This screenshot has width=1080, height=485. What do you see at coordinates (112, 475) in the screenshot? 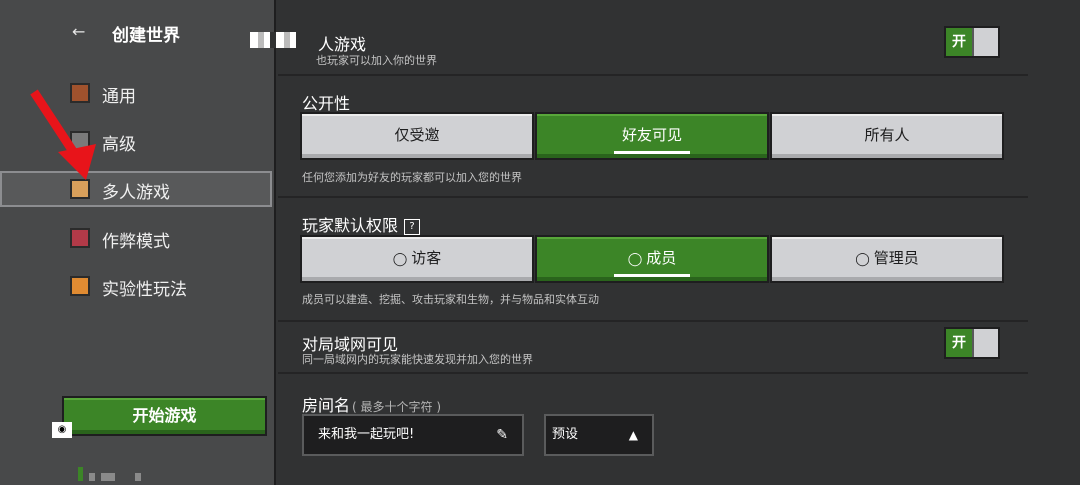
I see `status-marks` at bounding box center [112, 475].